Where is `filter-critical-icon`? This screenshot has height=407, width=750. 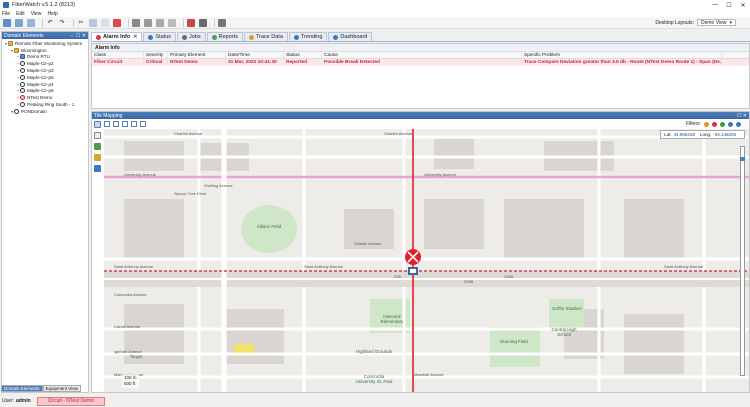 filter-critical-icon is located at coordinates (714, 124).